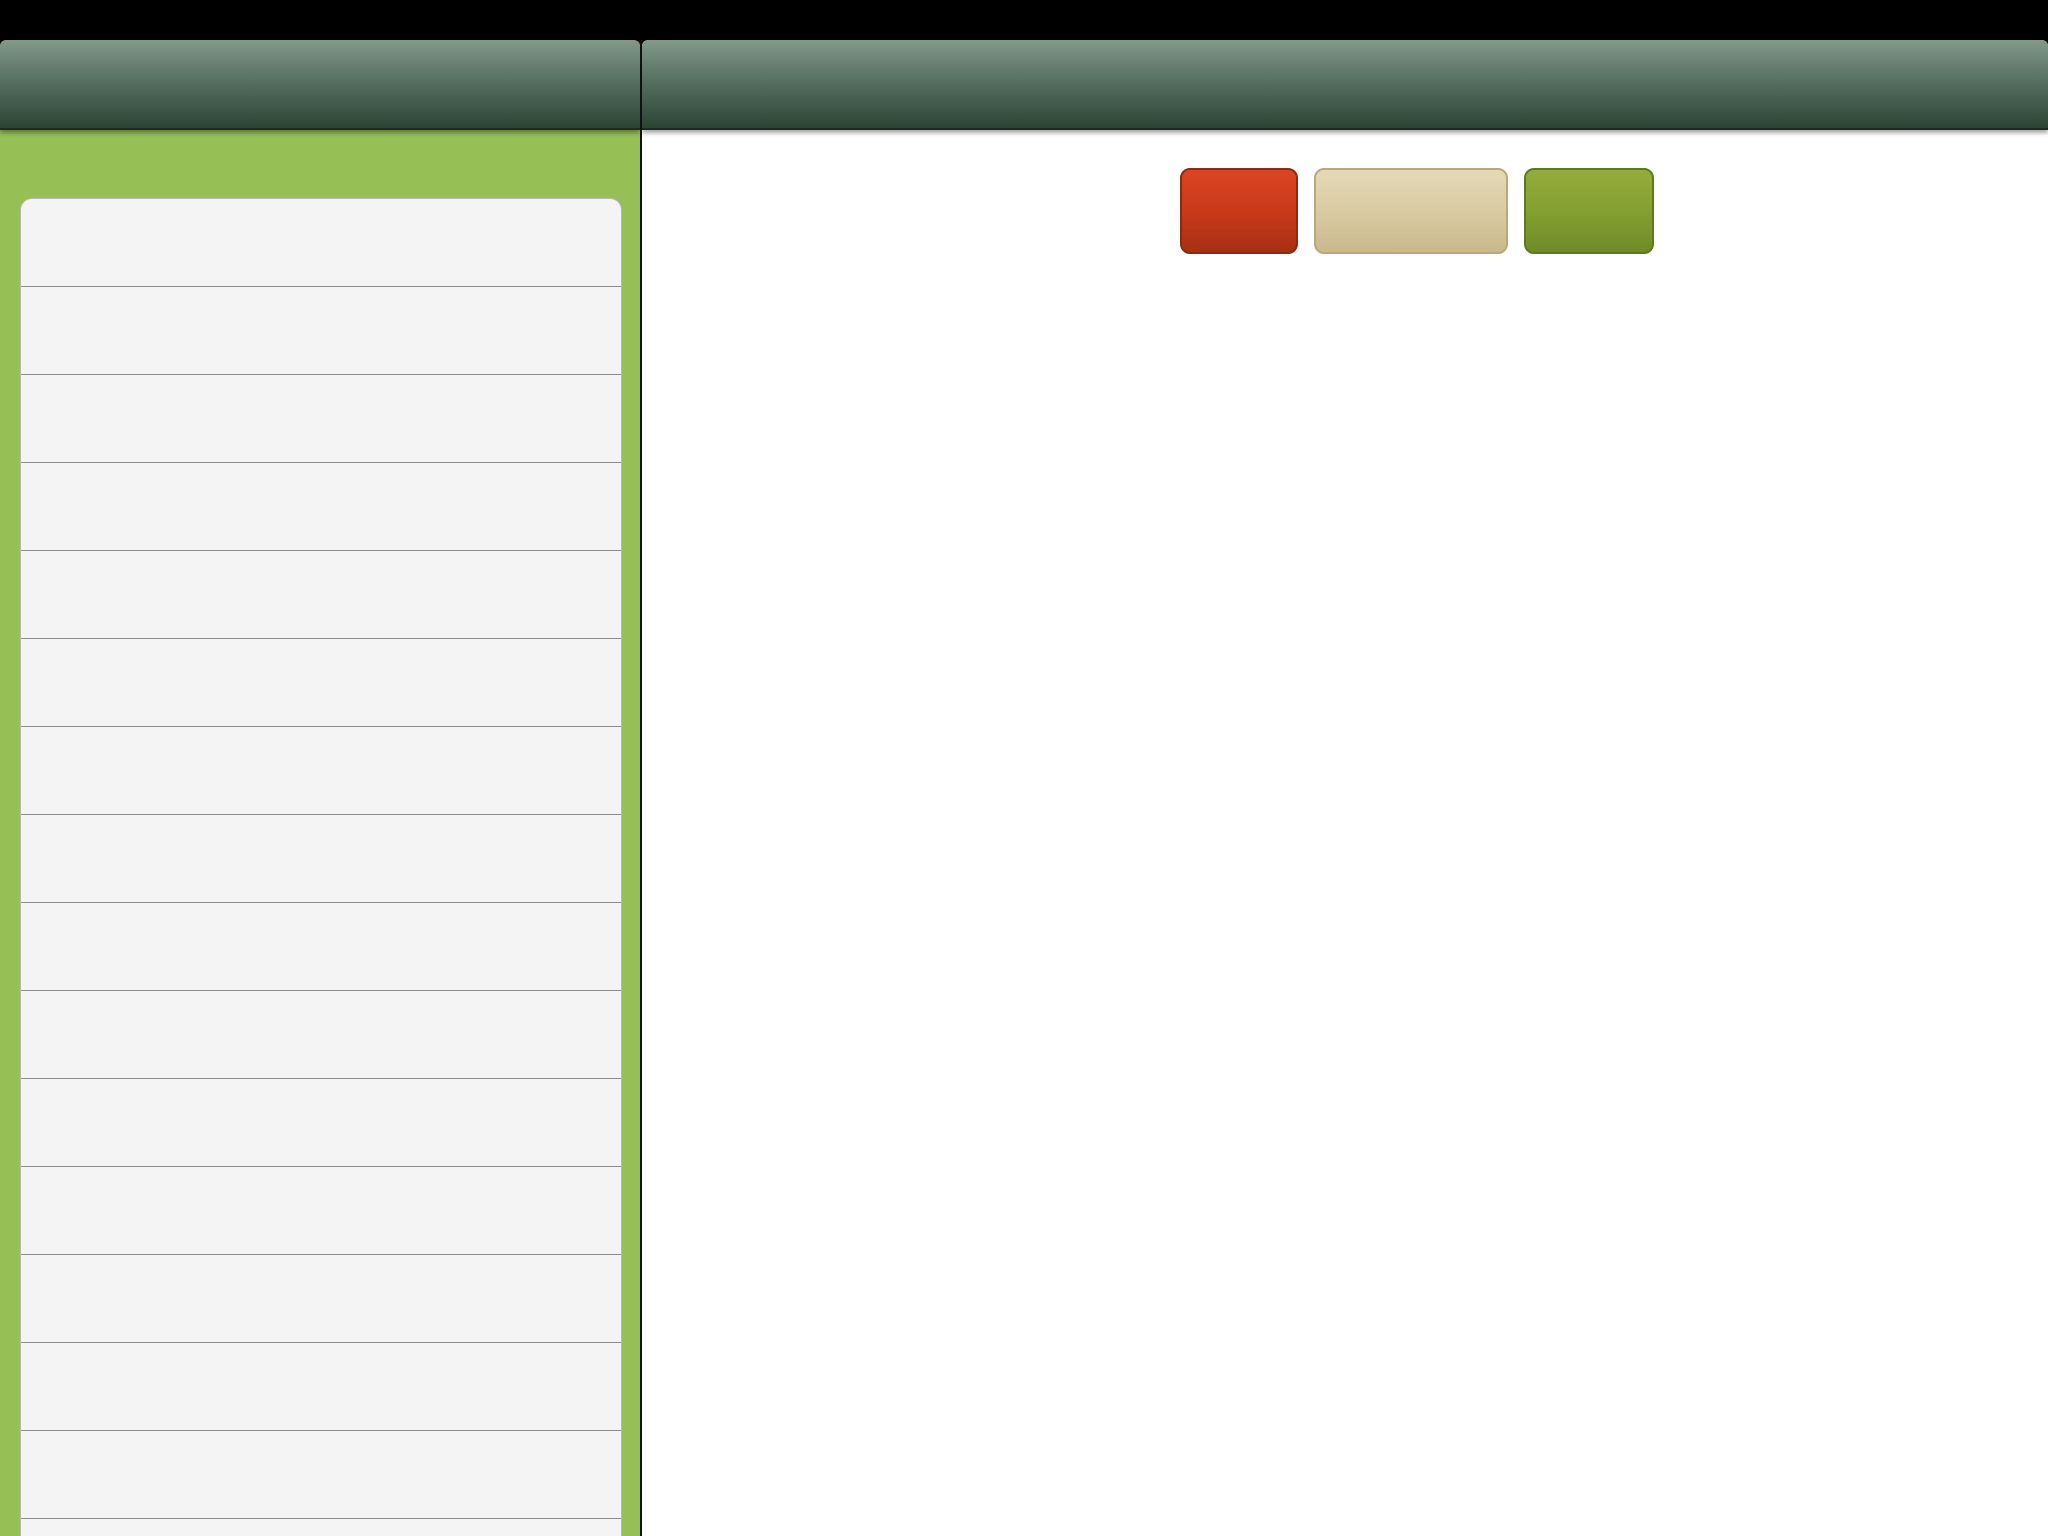 The image size is (2048, 1536). I want to click on master-navigation-bar, so click(320, 85).